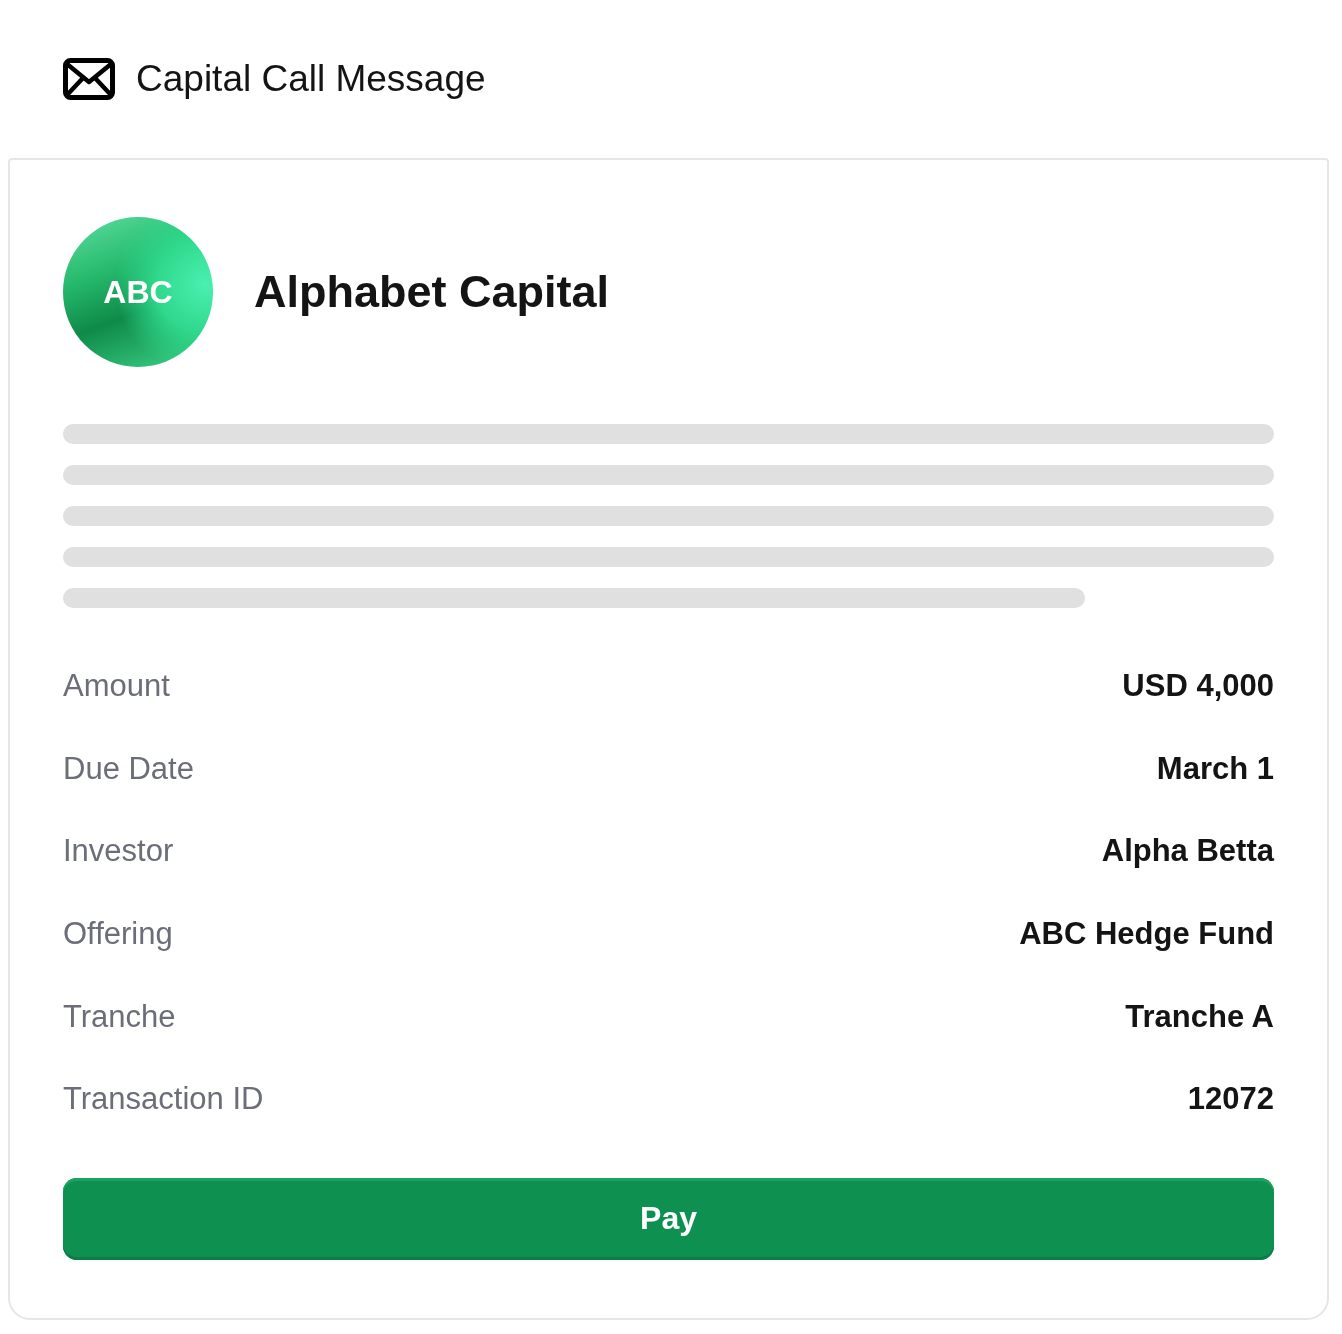 This screenshot has height=1334, width=1342. What do you see at coordinates (1146, 934) in the screenshot?
I see `detail-value: ABC Hedge Fund` at bounding box center [1146, 934].